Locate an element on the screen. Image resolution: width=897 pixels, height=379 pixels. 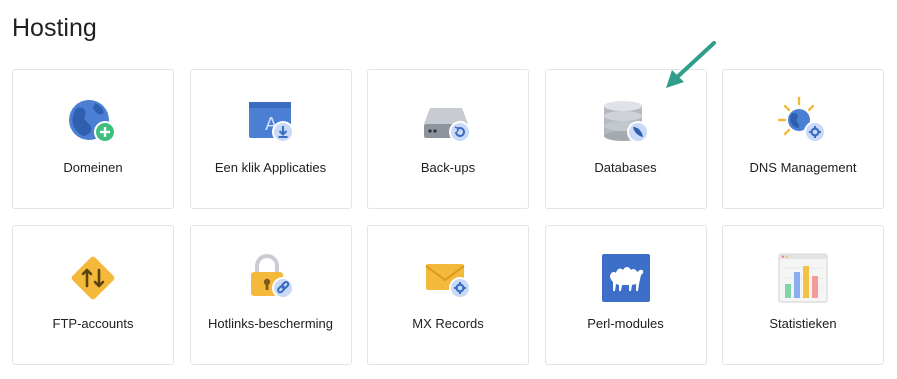
tile-mx-records: MX Records is located at coordinates (448, 295).